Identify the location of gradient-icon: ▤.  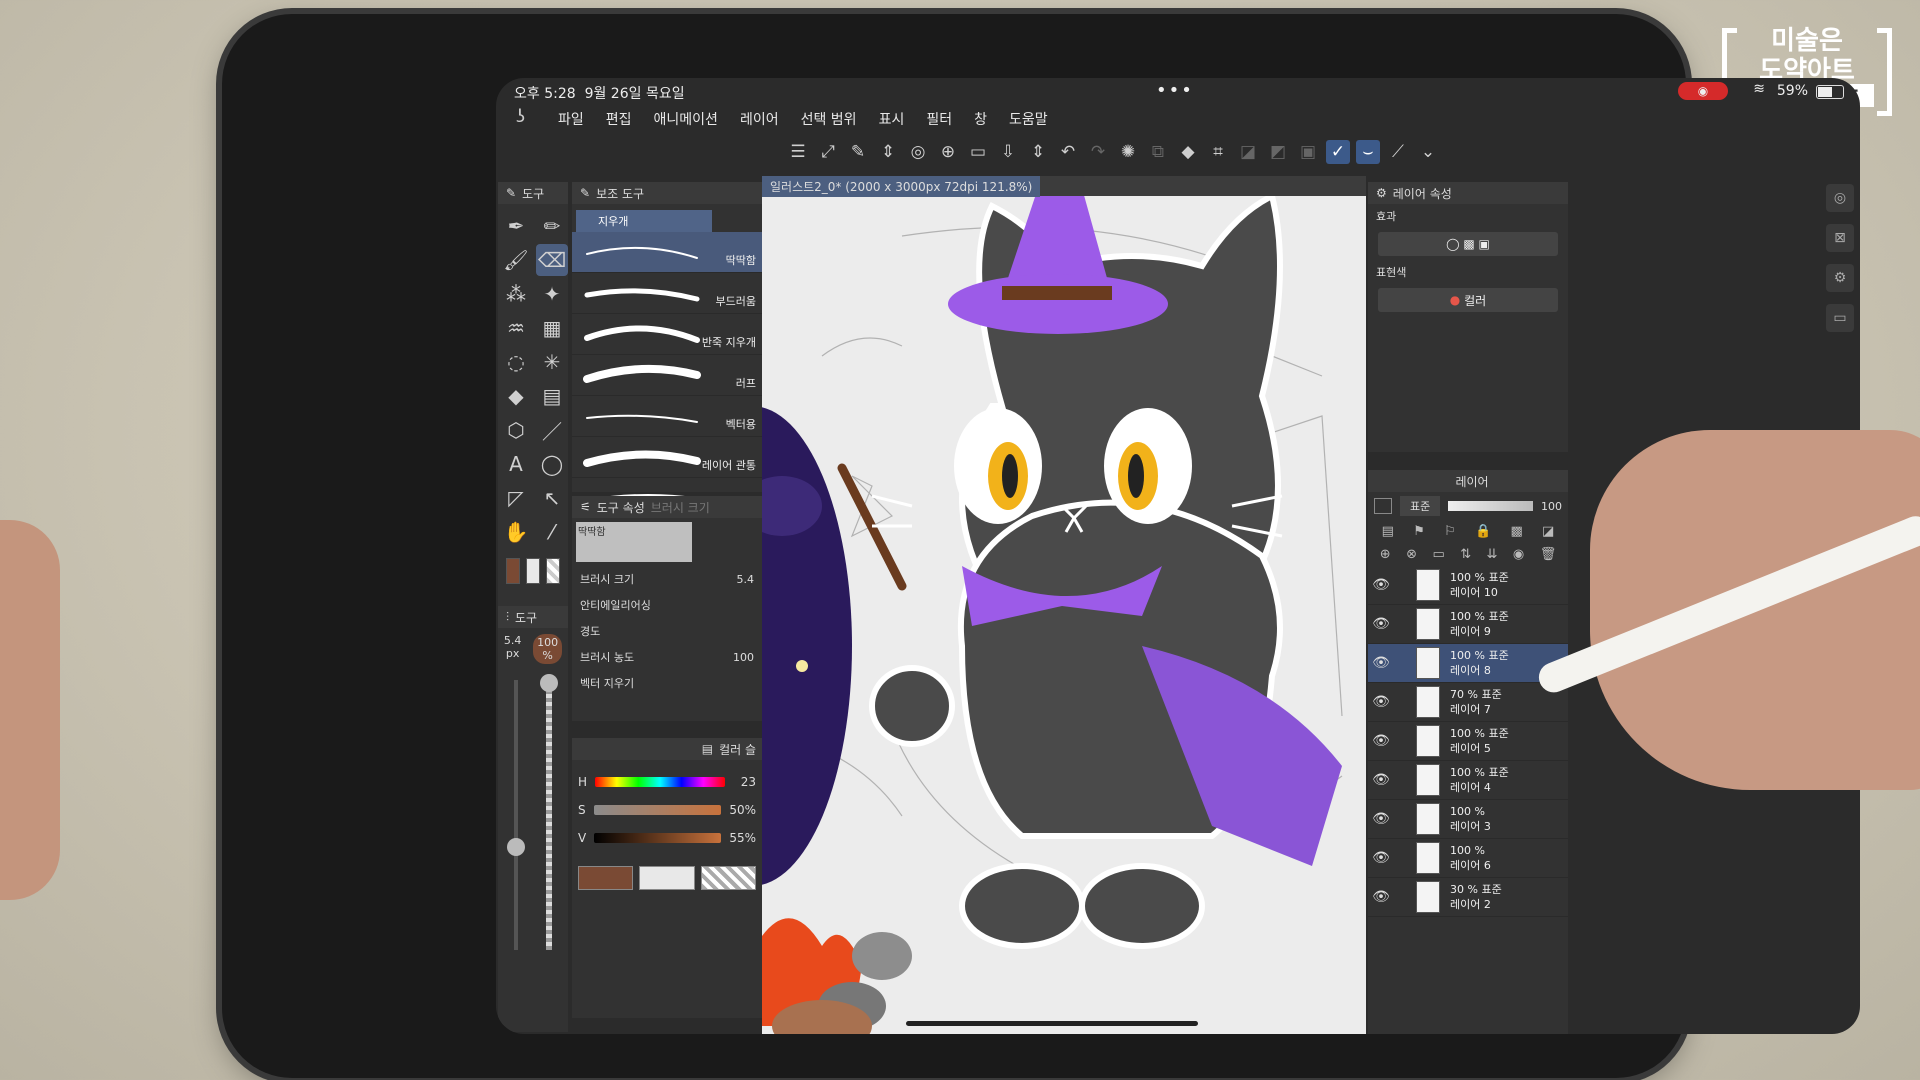
(552, 396).